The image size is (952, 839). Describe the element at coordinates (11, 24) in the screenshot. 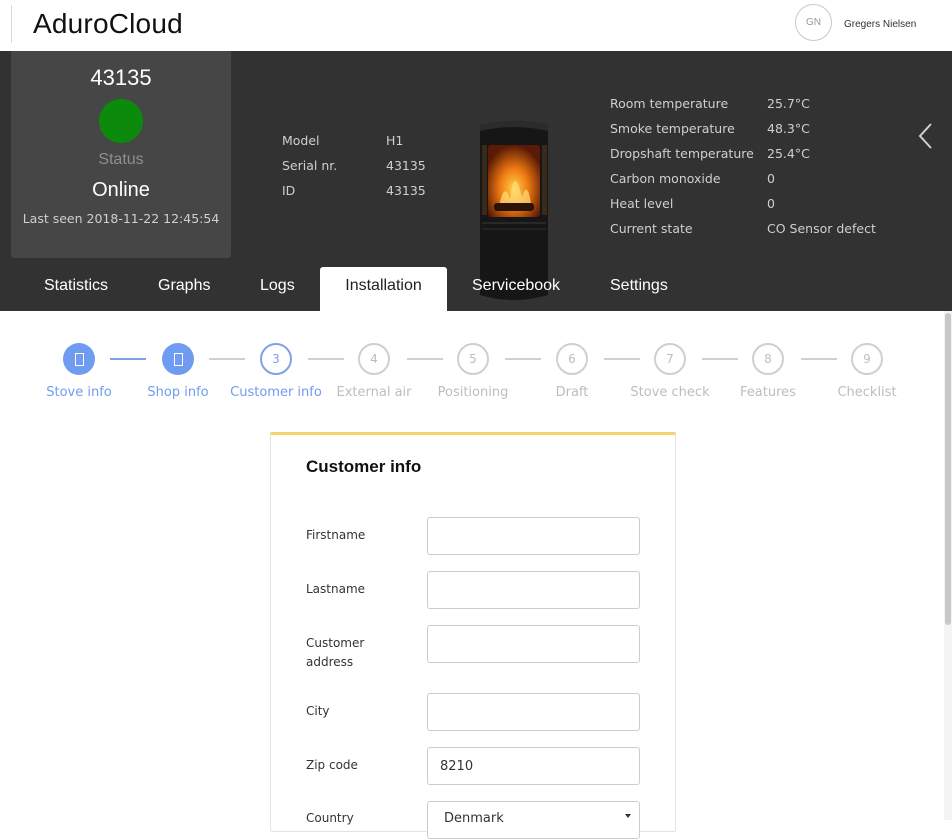

I see `header-divider` at that location.